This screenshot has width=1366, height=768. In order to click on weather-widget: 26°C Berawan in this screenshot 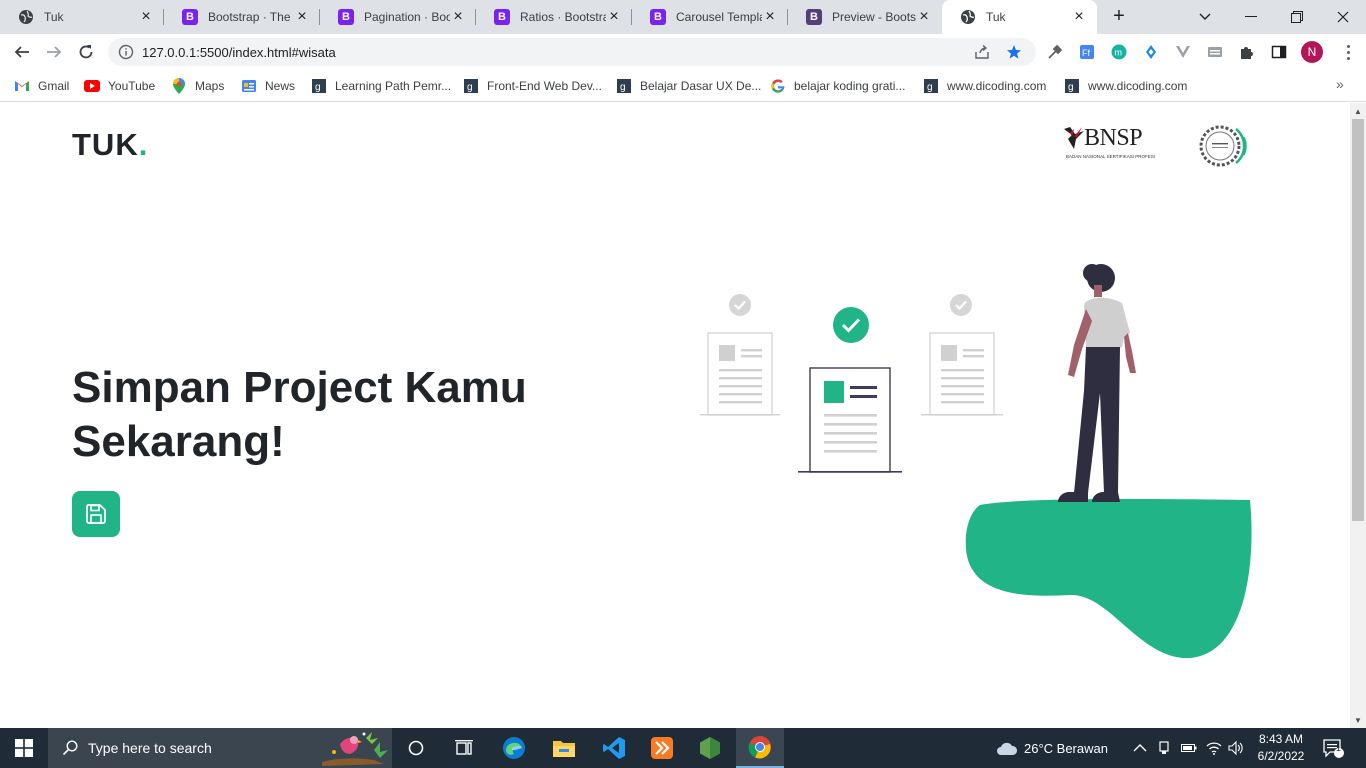, I will do `click(1052, 748)`.